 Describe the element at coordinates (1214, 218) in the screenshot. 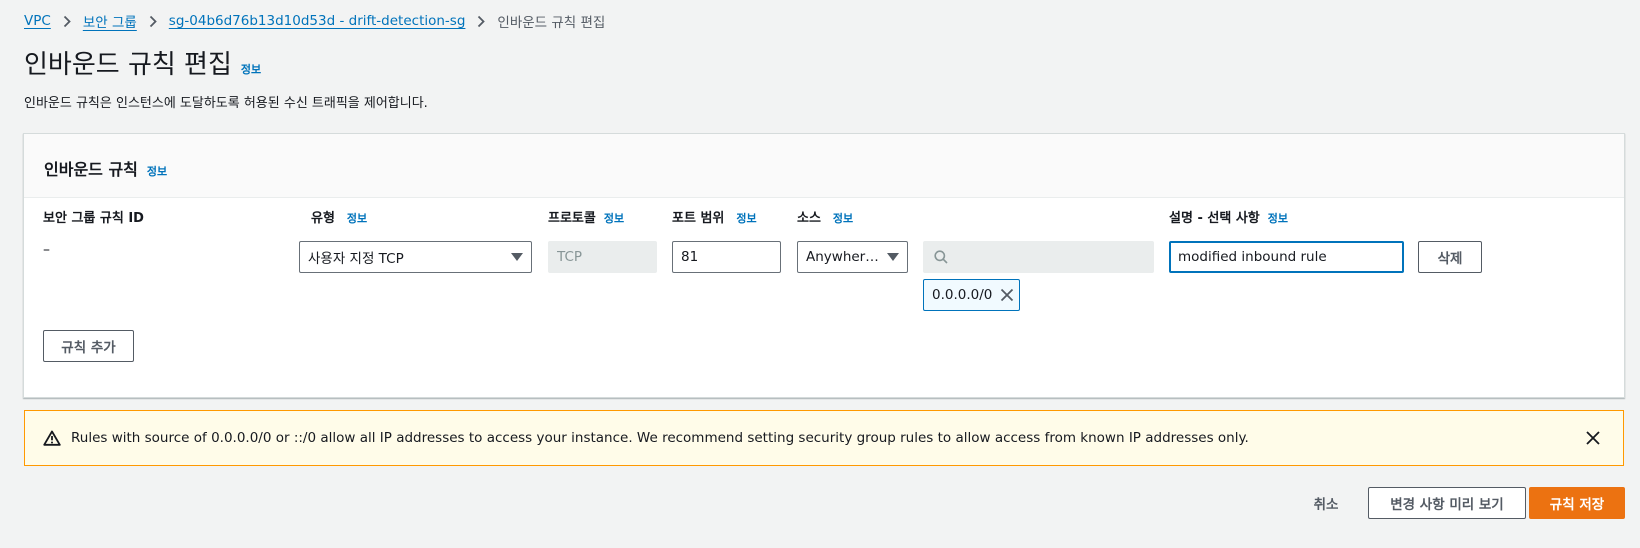

I see `column-description-label: 설명 - 선택 사항` at that location.